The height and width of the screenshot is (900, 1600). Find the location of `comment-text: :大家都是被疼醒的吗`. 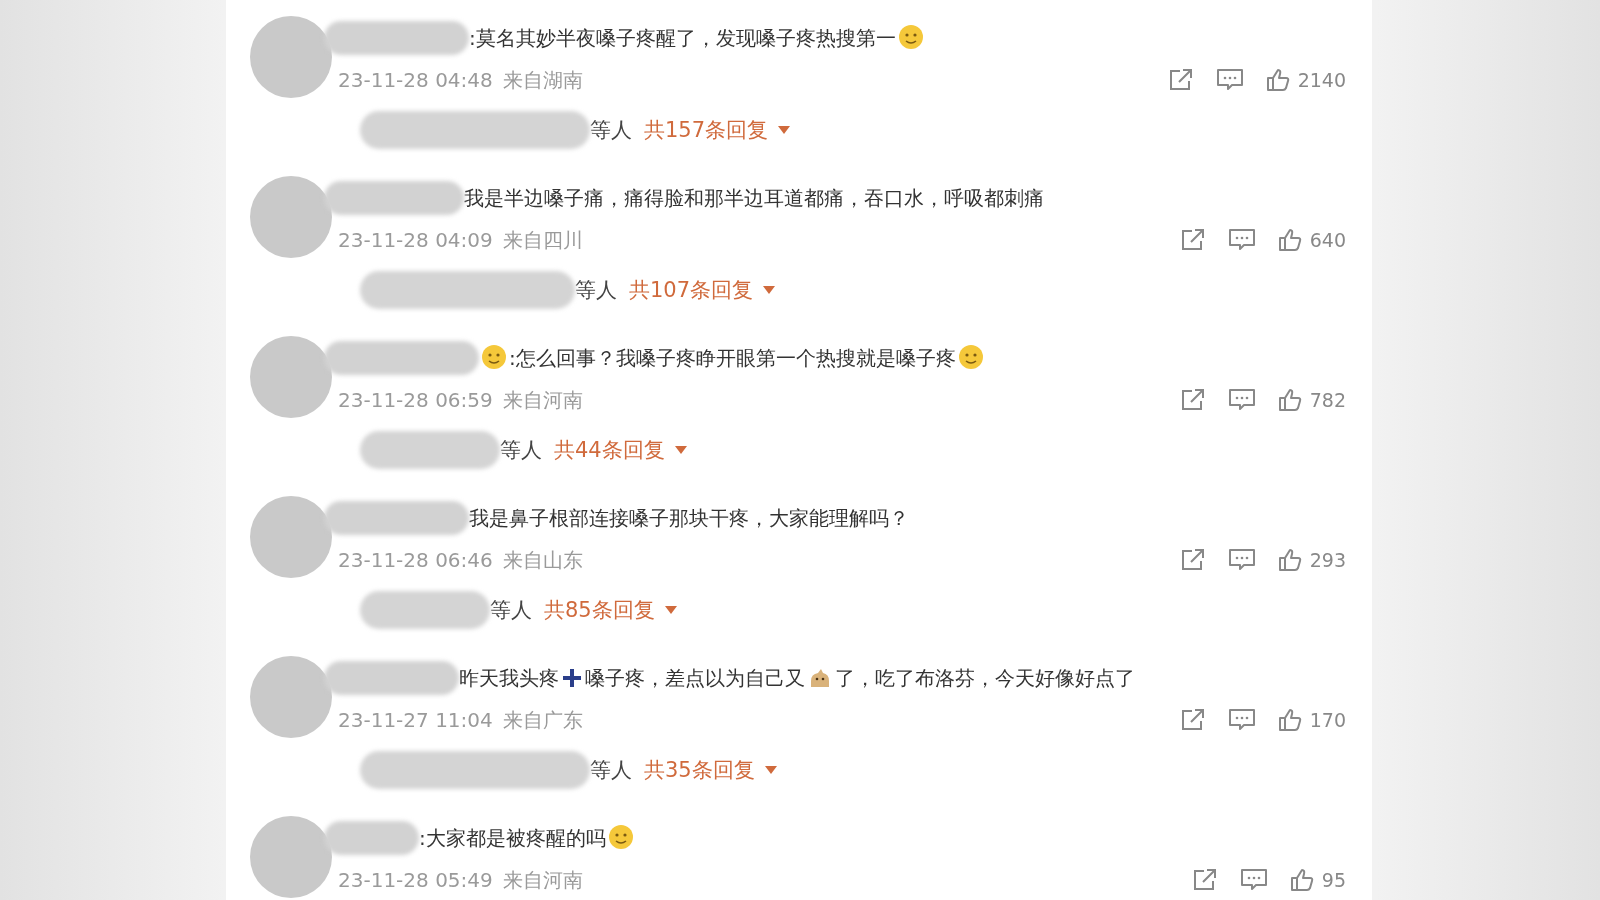

comment-text: :大家都是被疼醒的吗 is located at coordinates (527, 838).